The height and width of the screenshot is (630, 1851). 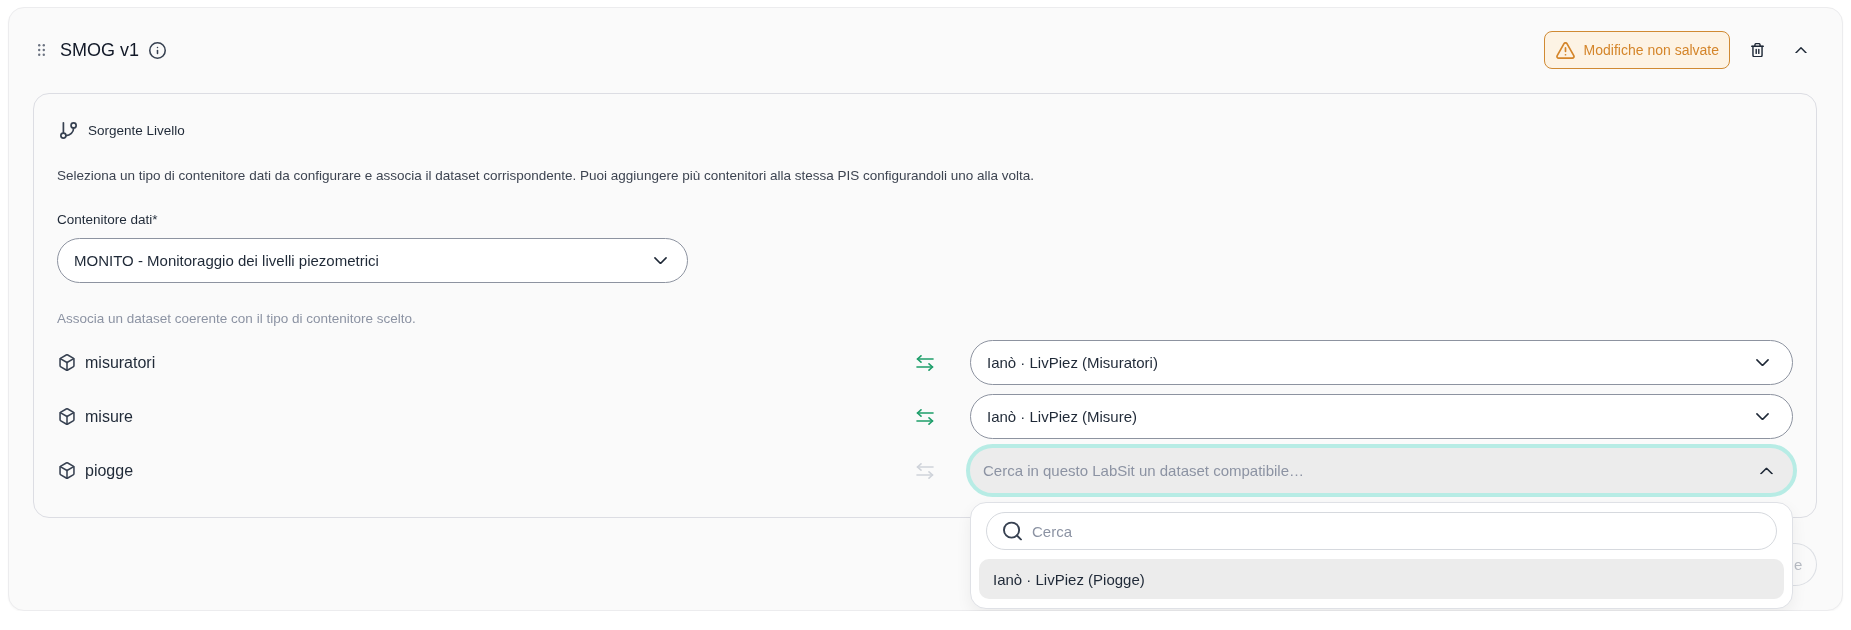 I want to click on branch-icon, so click(x=68, y=130).